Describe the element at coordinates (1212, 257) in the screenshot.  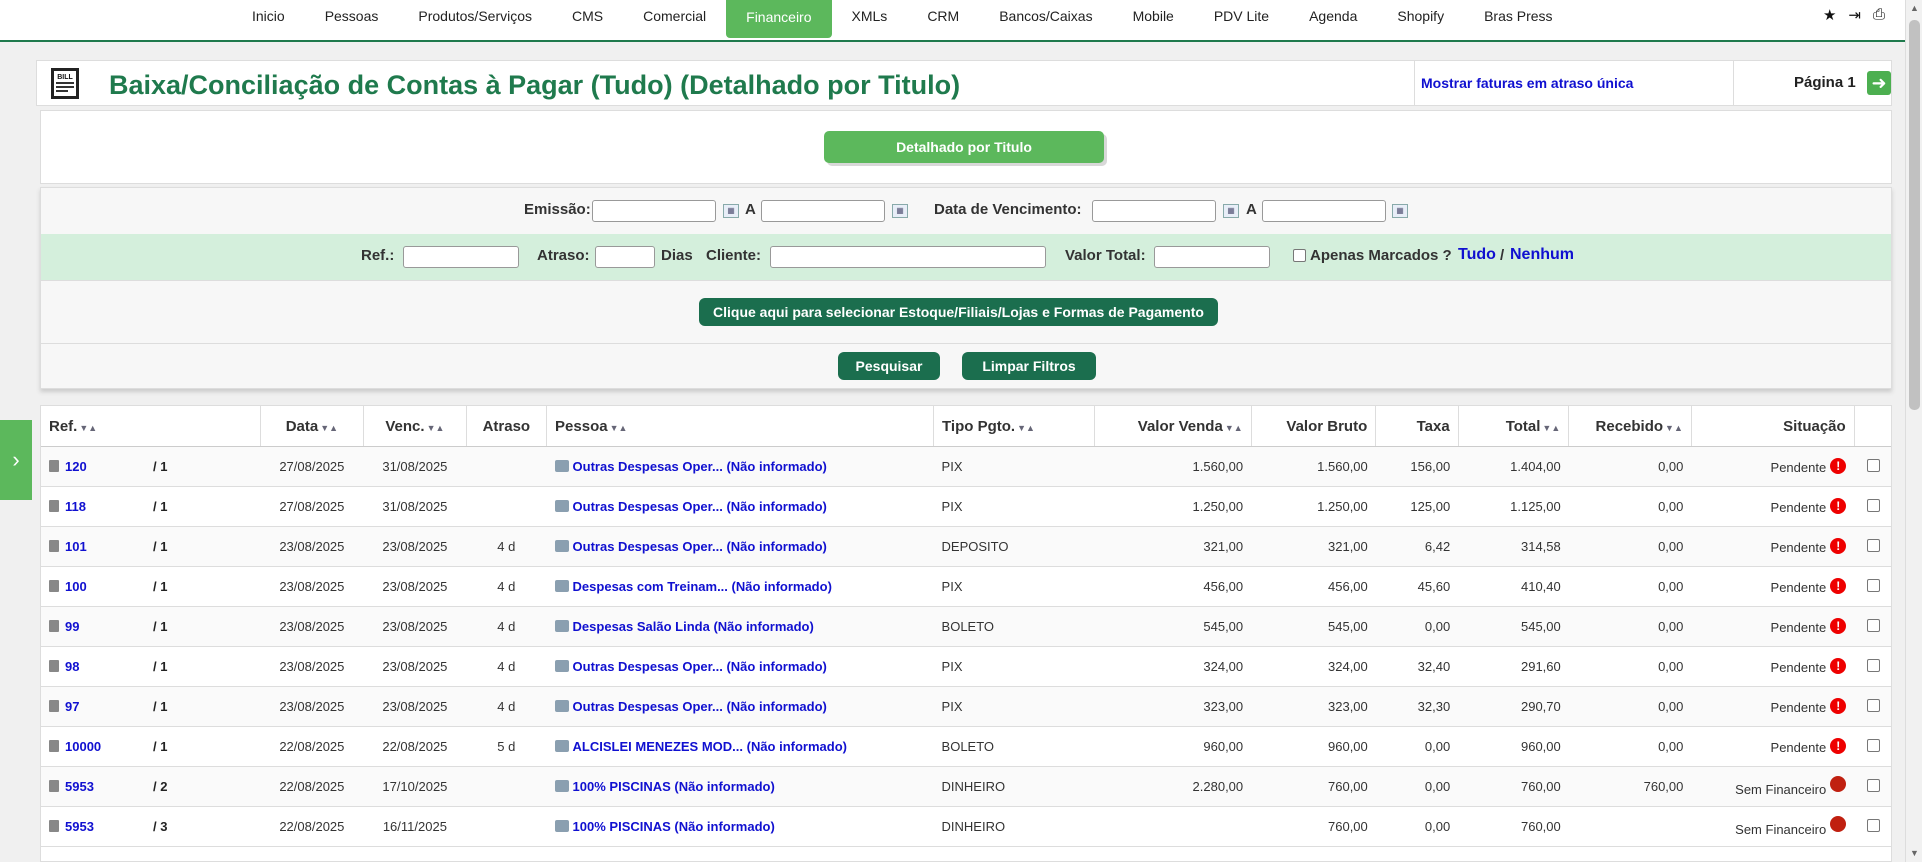
I see `valor-total-input` at that location.